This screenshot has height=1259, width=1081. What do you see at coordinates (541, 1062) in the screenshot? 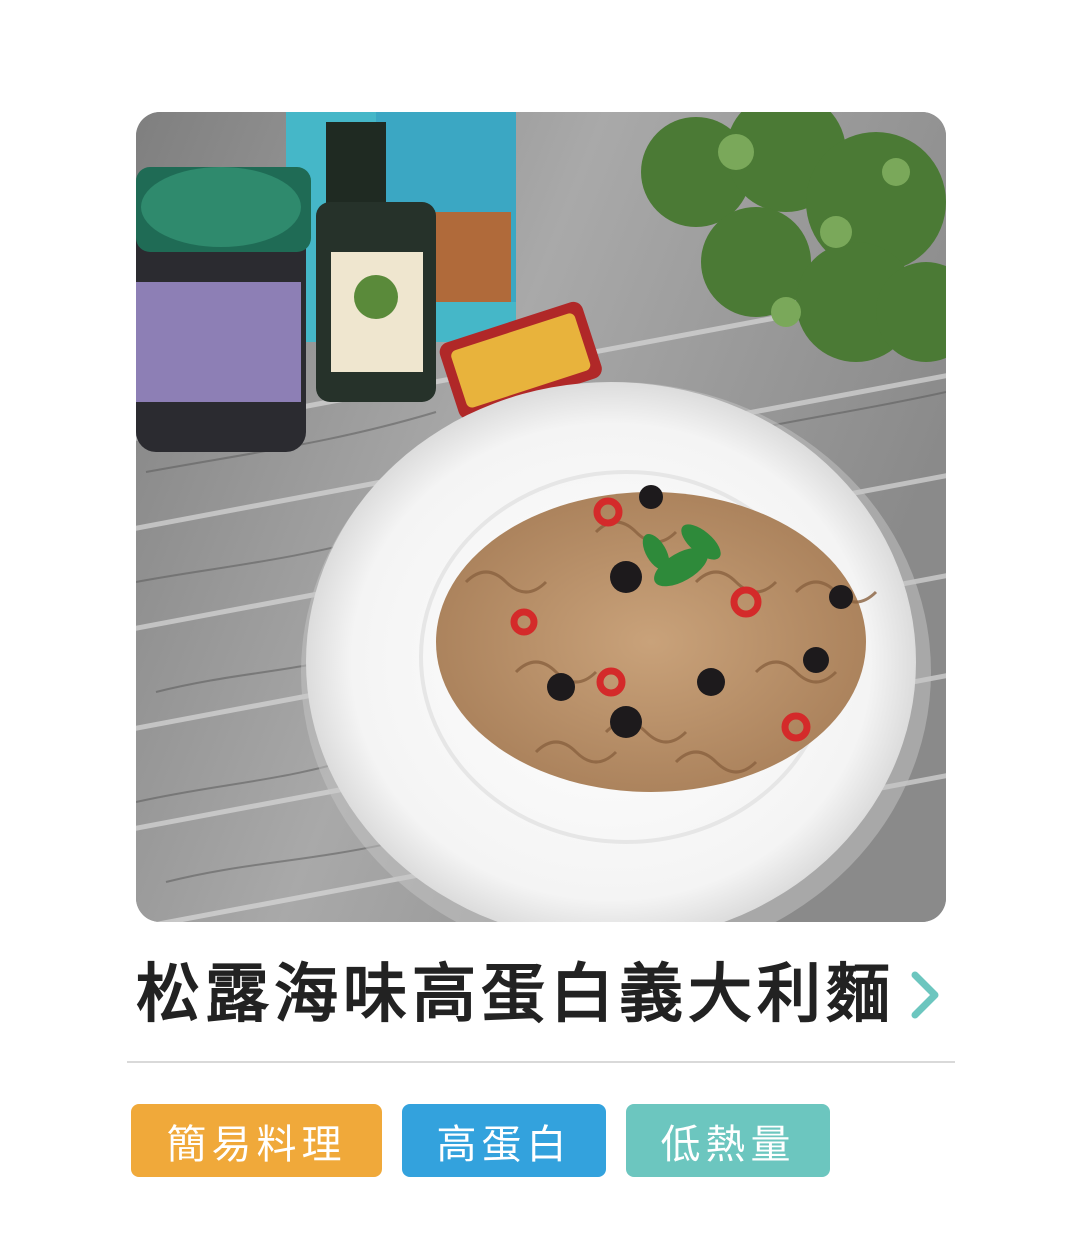
I see `divider` at bounding box center [541, 1062].